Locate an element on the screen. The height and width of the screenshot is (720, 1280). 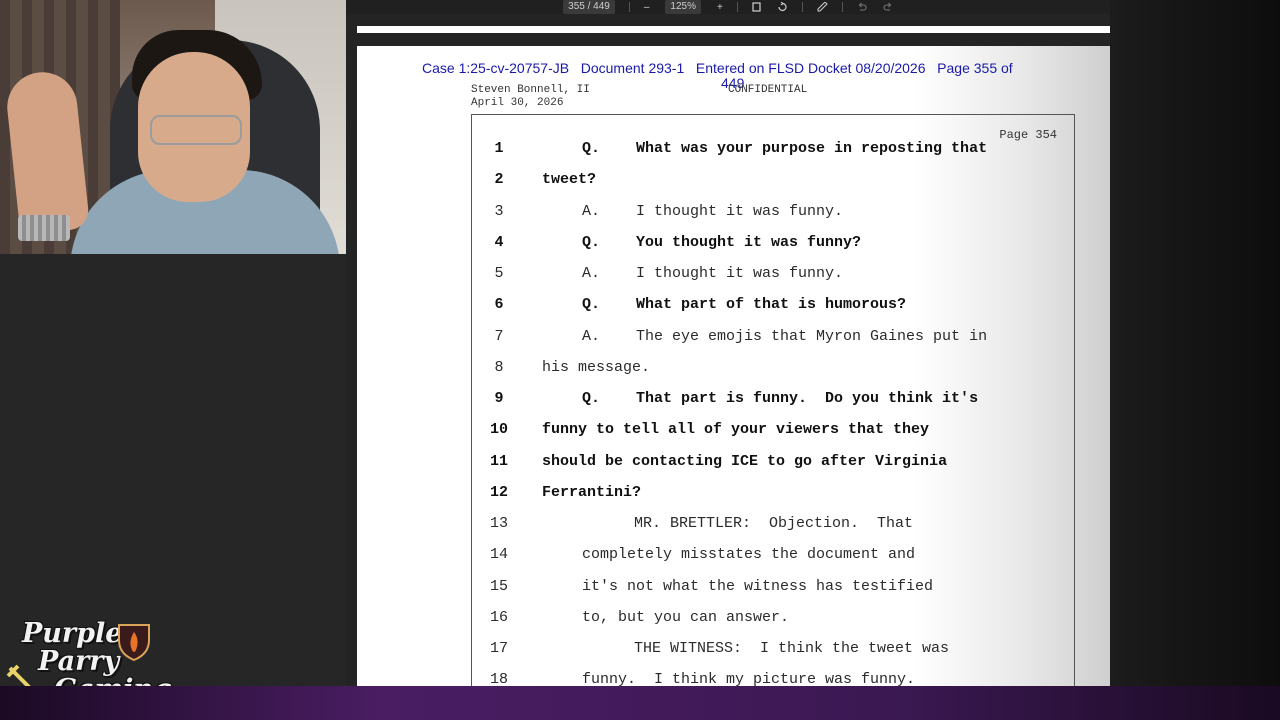
transcript-line: 17 THE WITNESS: I think the tweet was is located at coordinates (772, 648).